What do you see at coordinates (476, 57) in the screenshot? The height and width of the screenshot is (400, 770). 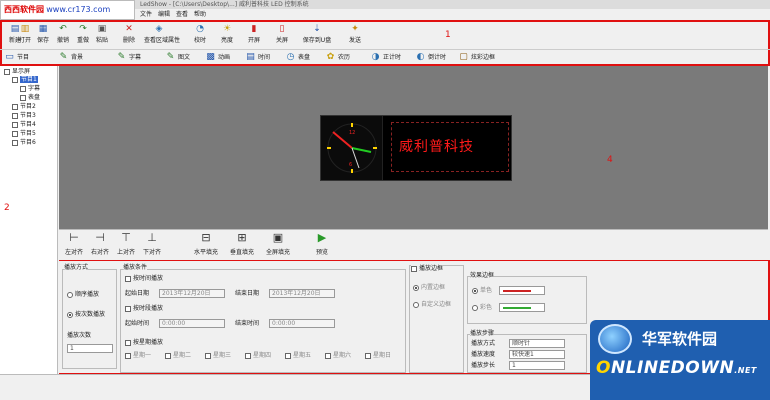 I see `insert-button-10: ▢ 炫彩边框` at bounding box center [476, 57].